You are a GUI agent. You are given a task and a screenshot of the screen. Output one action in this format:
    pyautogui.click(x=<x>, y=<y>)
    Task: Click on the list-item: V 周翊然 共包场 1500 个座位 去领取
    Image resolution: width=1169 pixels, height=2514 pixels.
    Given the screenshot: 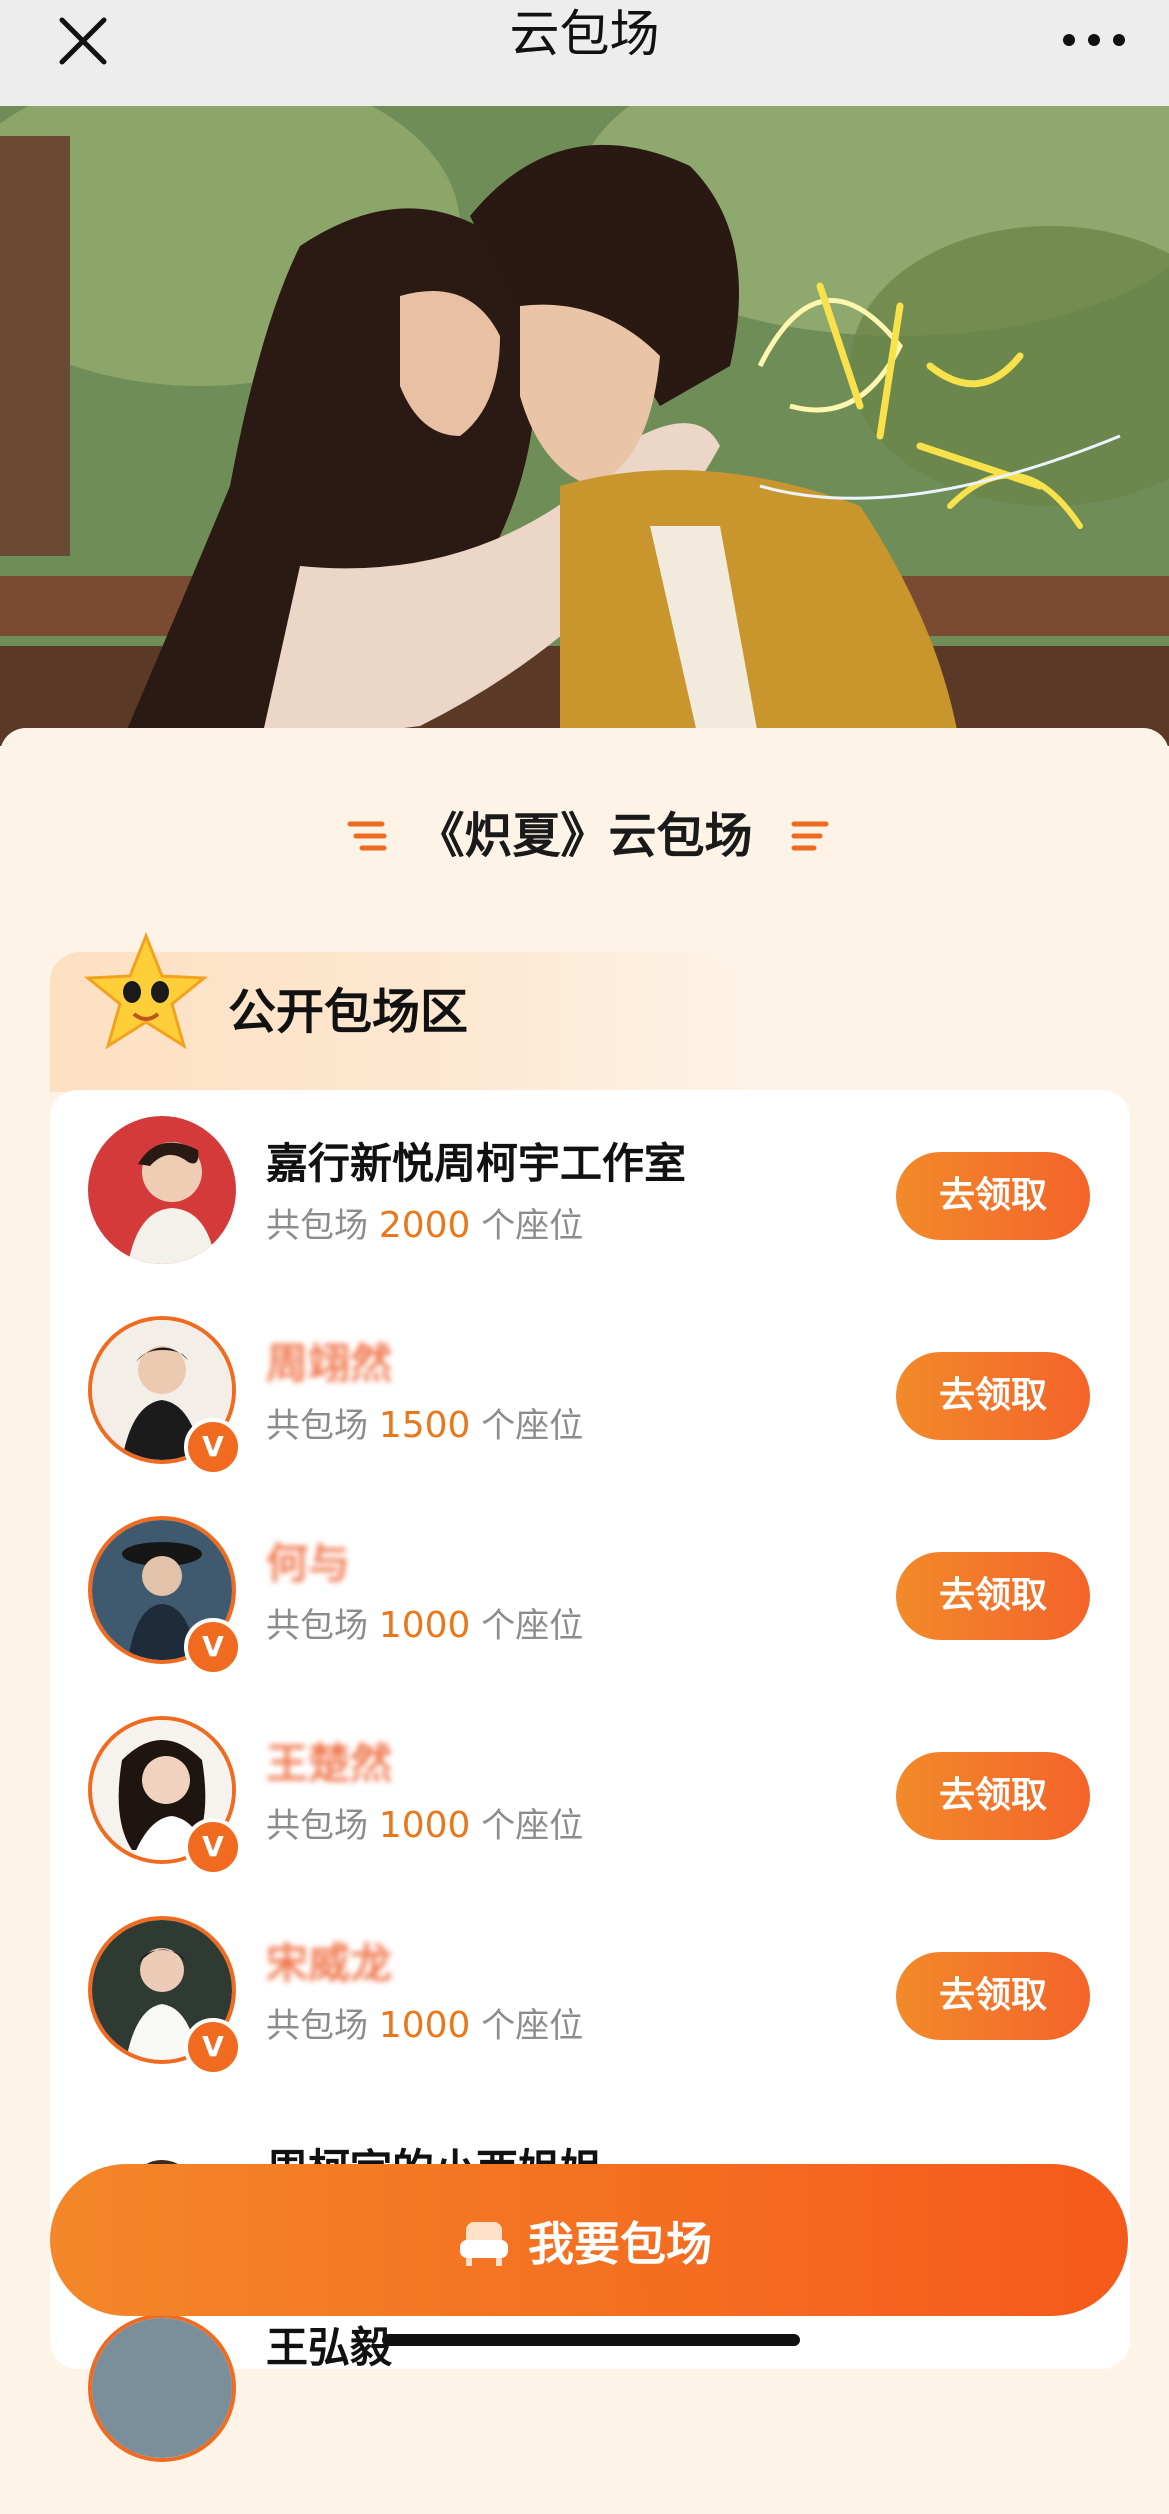 What is the action you would take?
    pyautogui.click(x=590, y=1390)
    